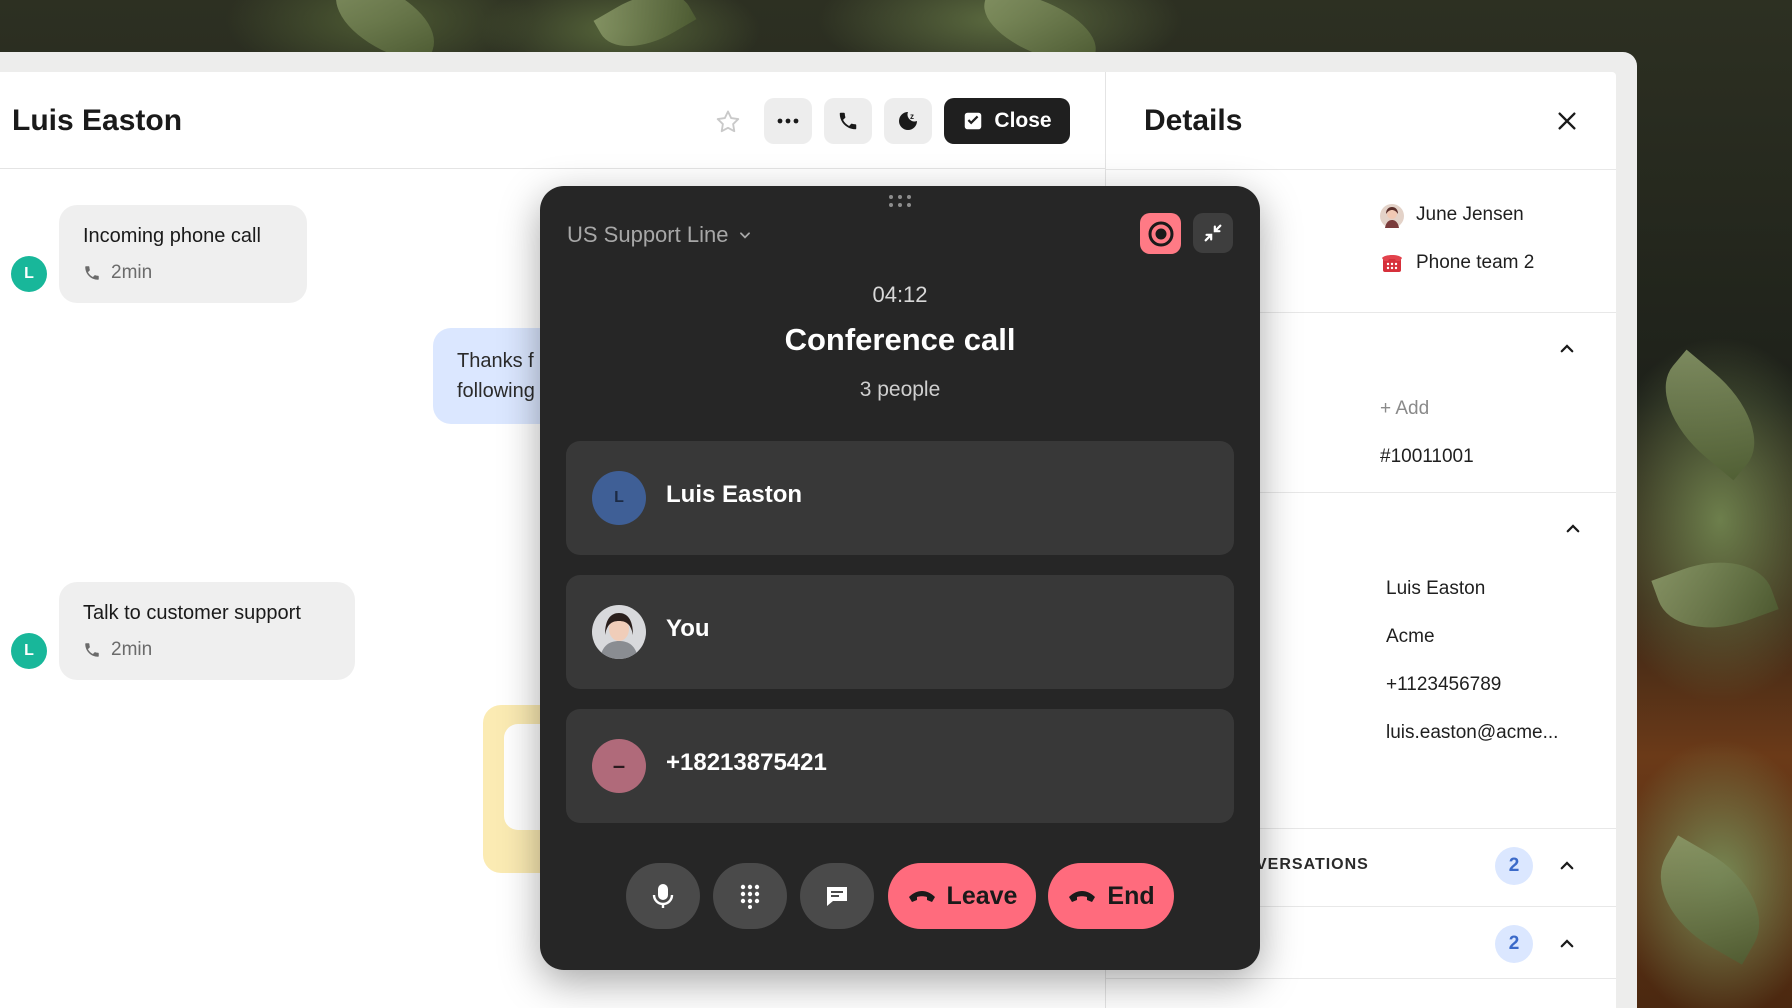  Describe the element at coordinates (1475, 263) in the screenshot. I see `team-name: Phone team 2` at that location.